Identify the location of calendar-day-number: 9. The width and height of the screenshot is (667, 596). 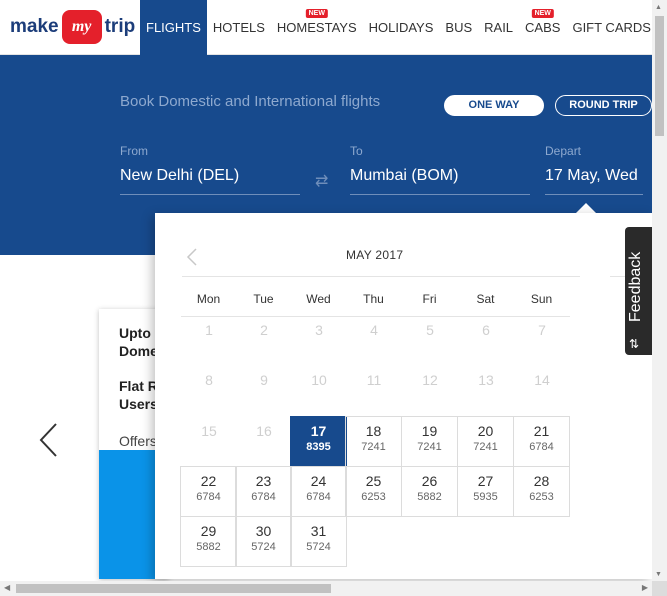
(264, 380).